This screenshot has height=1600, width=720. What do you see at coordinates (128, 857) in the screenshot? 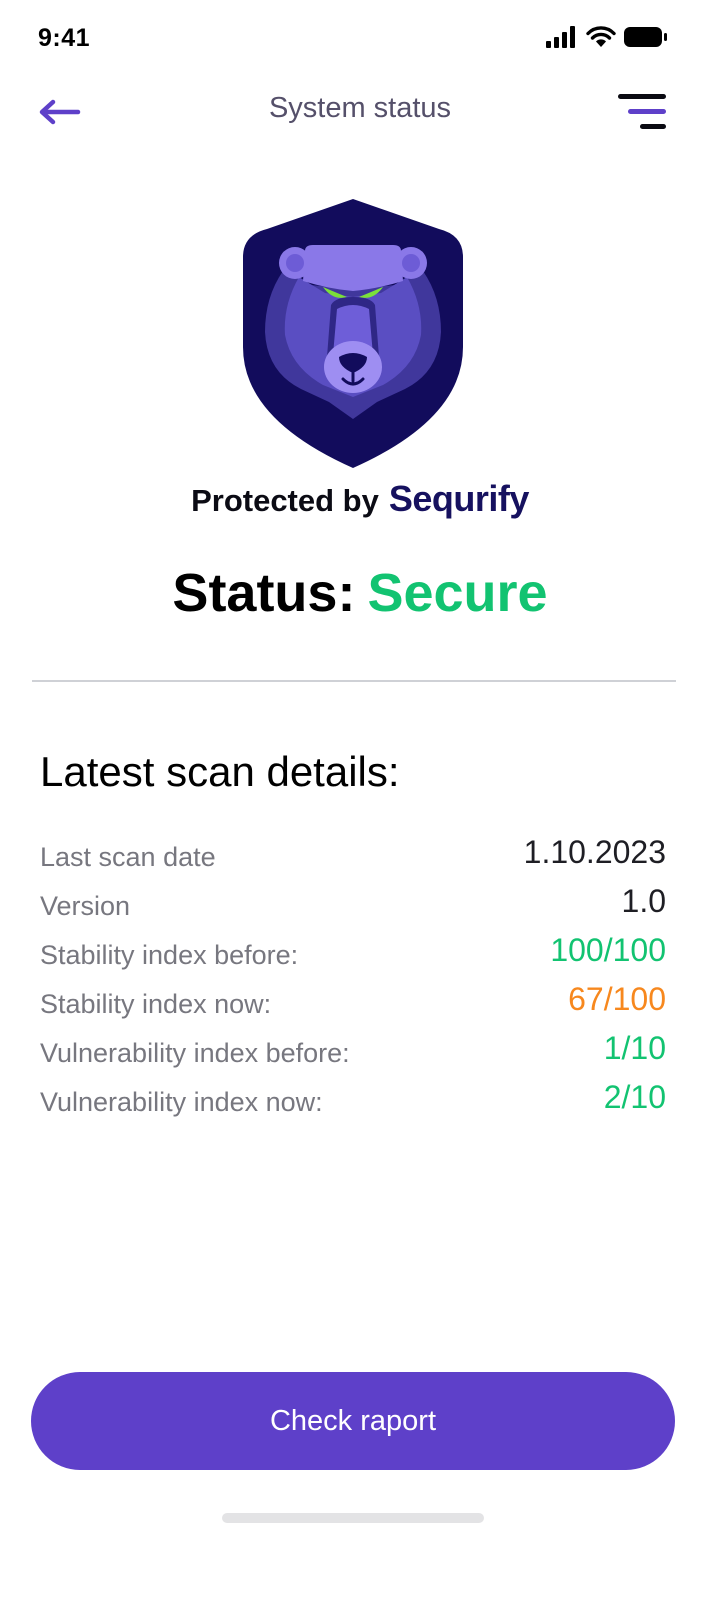
I see `detail-label: Last scan date` at bounding box center [128, 857].